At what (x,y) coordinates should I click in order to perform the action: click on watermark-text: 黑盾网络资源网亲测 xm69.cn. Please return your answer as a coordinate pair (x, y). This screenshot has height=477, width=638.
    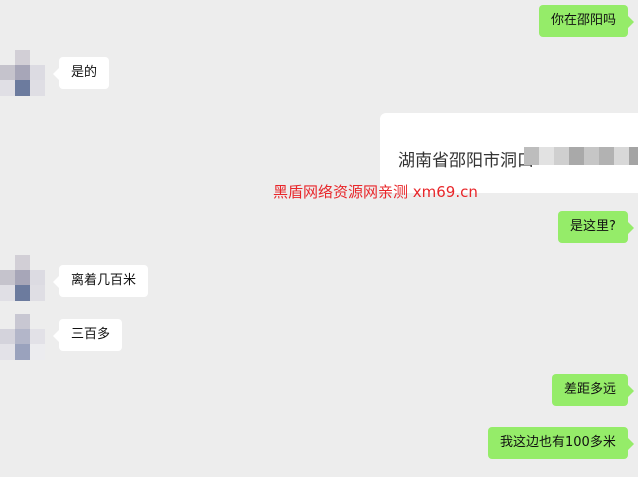
    Looking at the image, I should click on (375, 192).